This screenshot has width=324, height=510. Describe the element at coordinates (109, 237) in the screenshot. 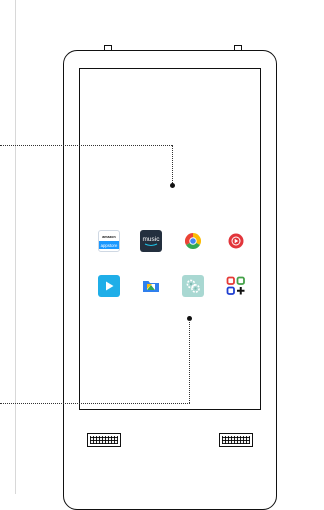

I see `appstore-brand-text: amazon` at that location.